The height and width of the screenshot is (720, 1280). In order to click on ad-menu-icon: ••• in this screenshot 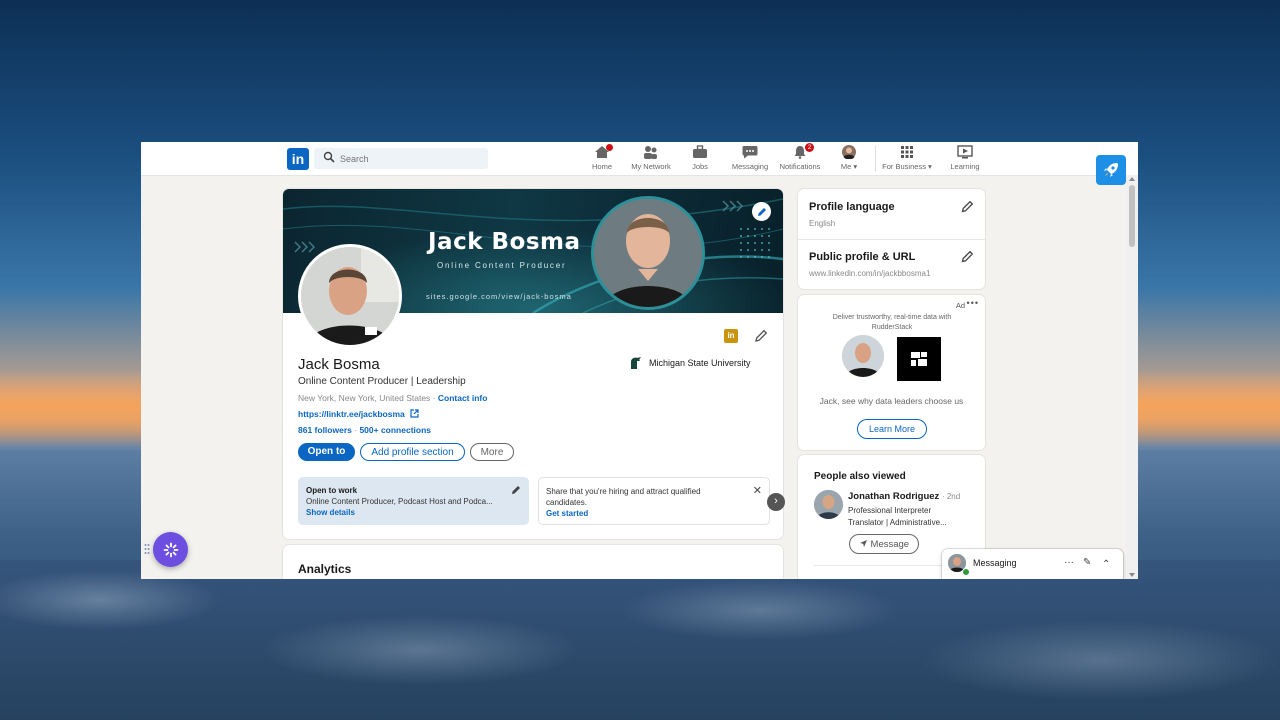, I will do `click(973, 303)`.